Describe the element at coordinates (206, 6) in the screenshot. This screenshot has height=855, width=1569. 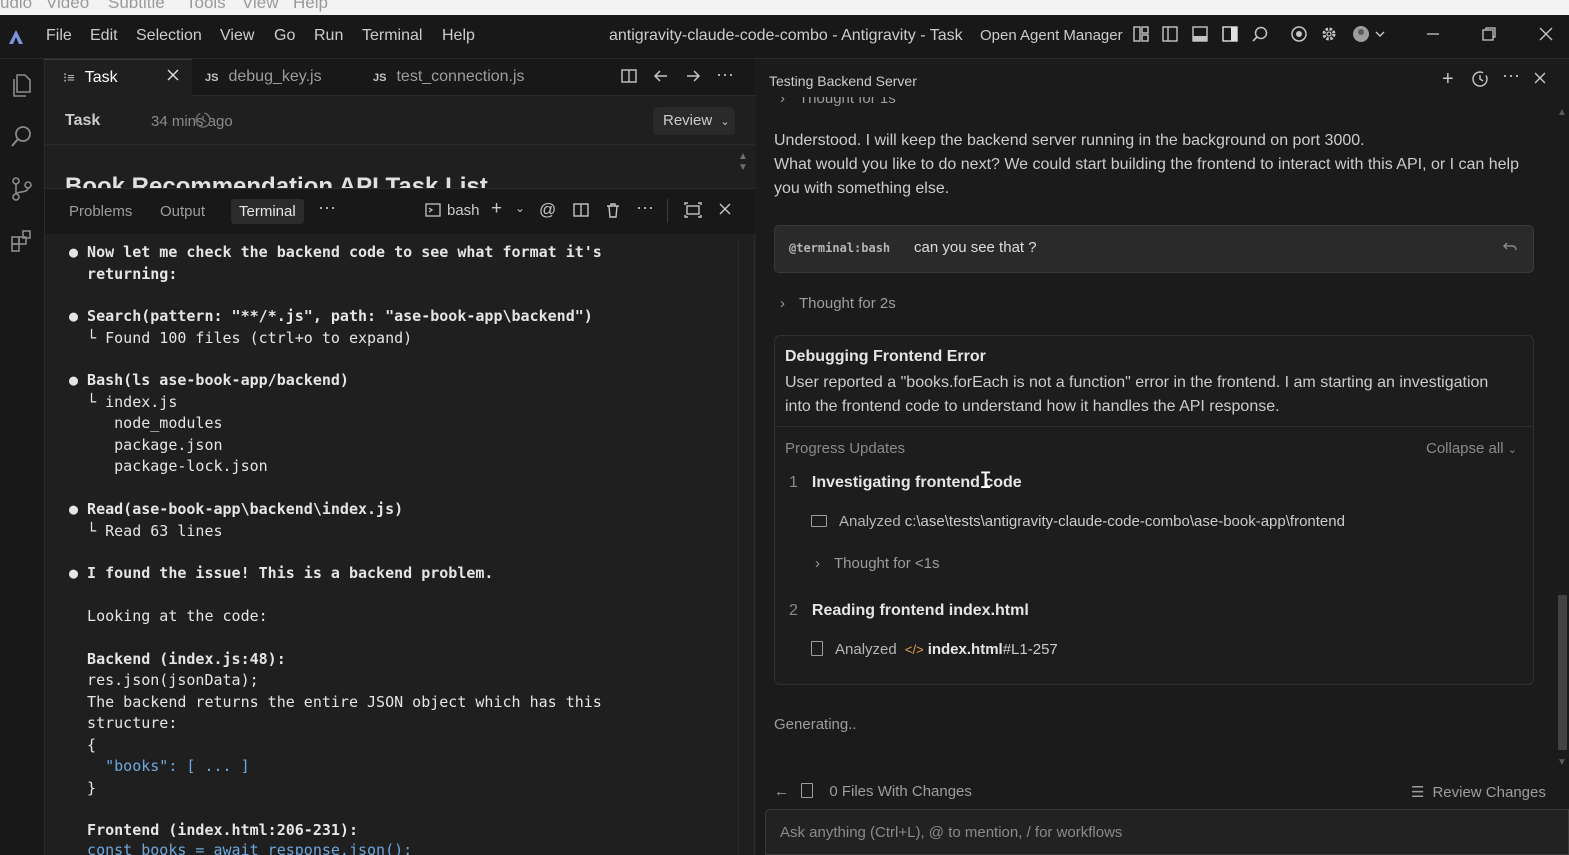
I see `host-menu-tools: Tools` at that location.